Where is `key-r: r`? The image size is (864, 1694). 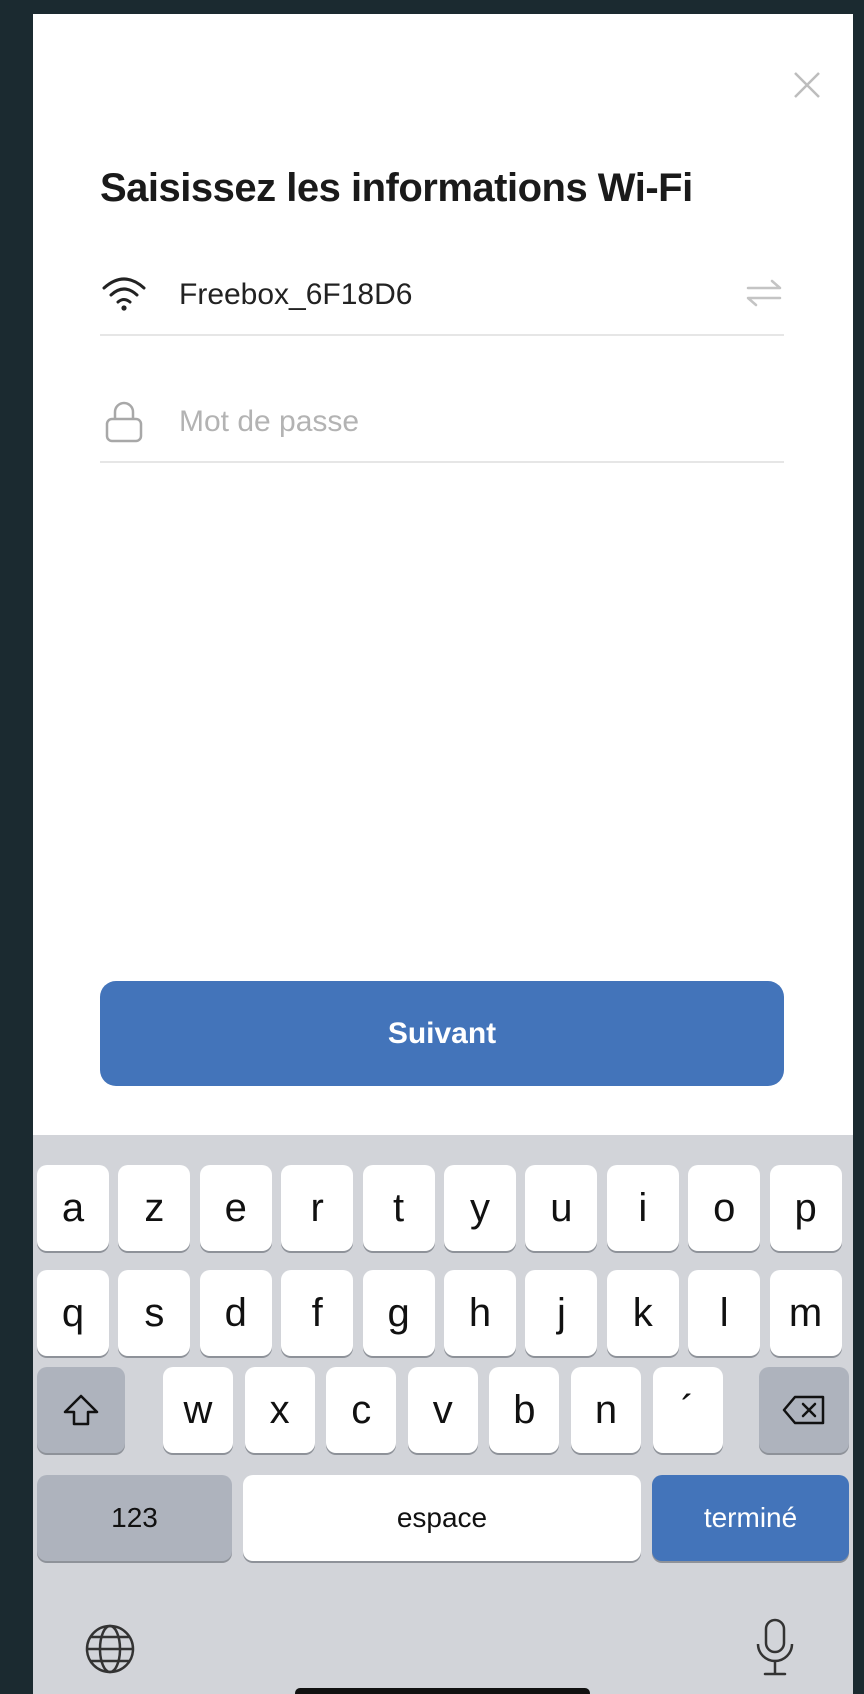 key-r: r is located at coordinates (317, 1208).